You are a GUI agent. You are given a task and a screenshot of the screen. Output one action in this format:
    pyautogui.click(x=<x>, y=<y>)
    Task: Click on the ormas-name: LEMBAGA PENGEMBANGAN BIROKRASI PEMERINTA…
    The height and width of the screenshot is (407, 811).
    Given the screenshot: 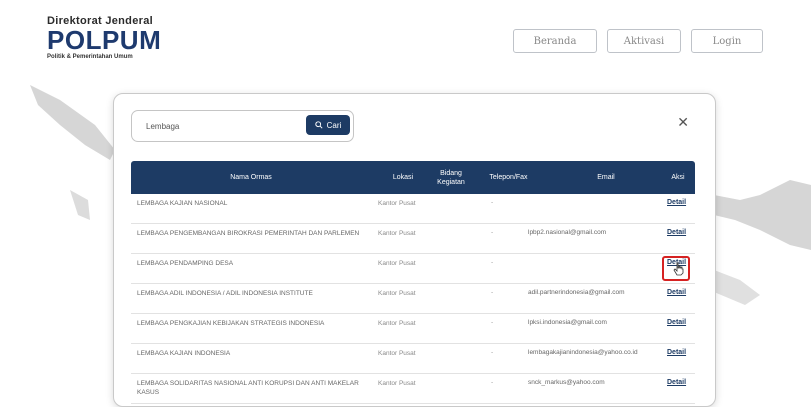 What is the action you would take?
    pyautogui.click(x=248, y=233)
    